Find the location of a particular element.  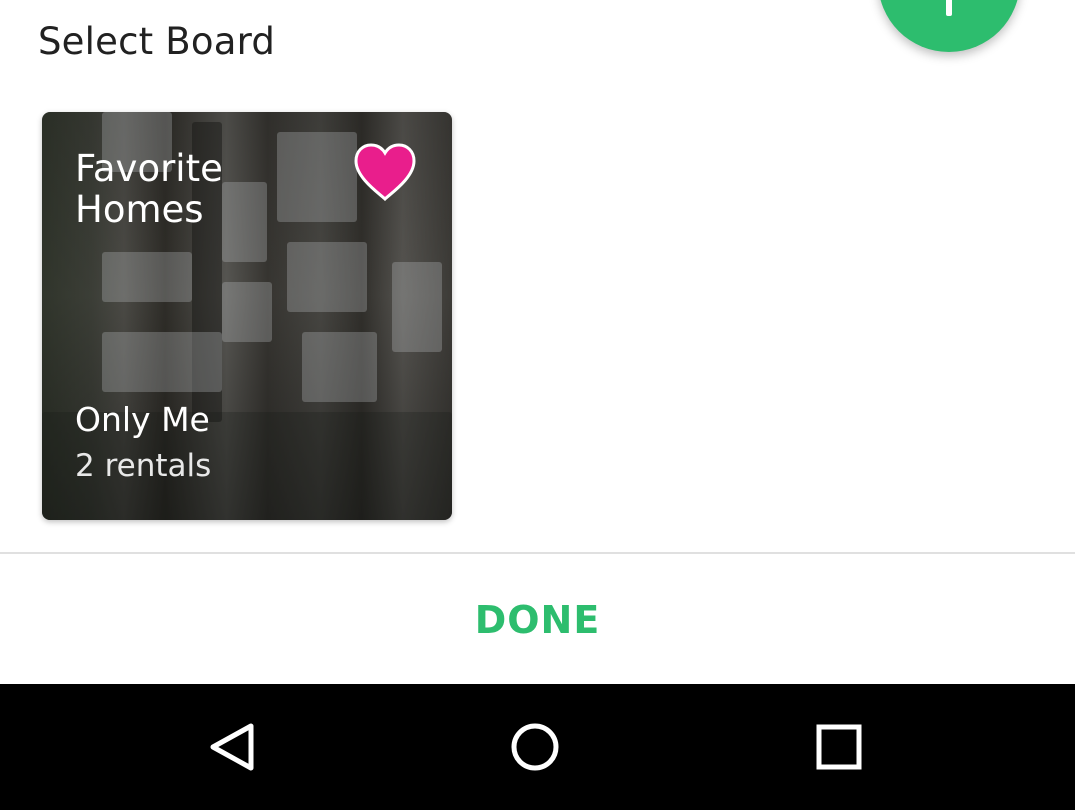

back-triangle-icon is located at coordinates (232, 747).